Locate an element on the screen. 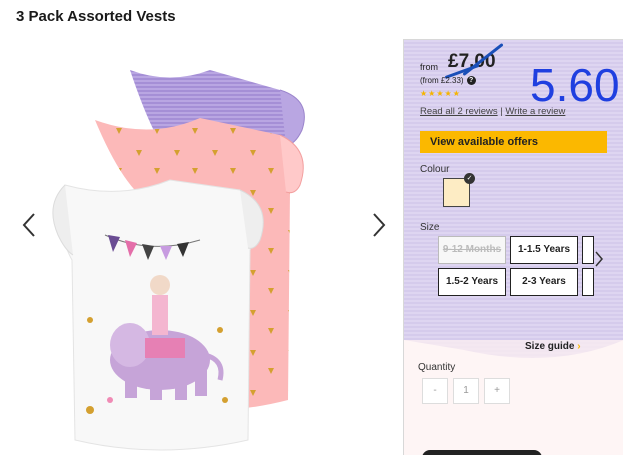  colour-swatch-cream: ✓ is located at coordinates (459, 190).